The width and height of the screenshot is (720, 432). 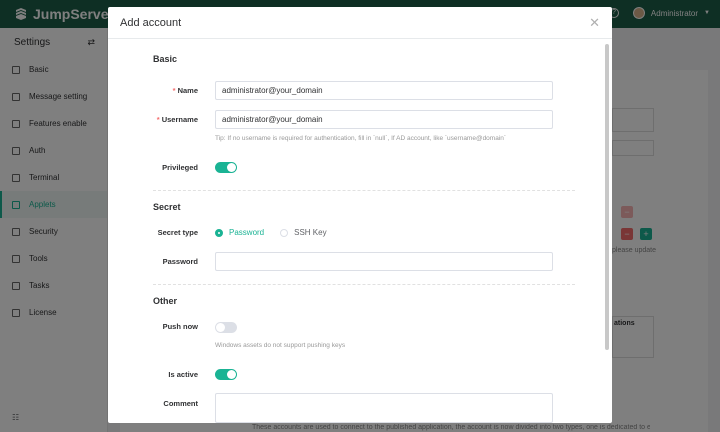 I want to click on password-label: Password, so click(x=180, y=261).